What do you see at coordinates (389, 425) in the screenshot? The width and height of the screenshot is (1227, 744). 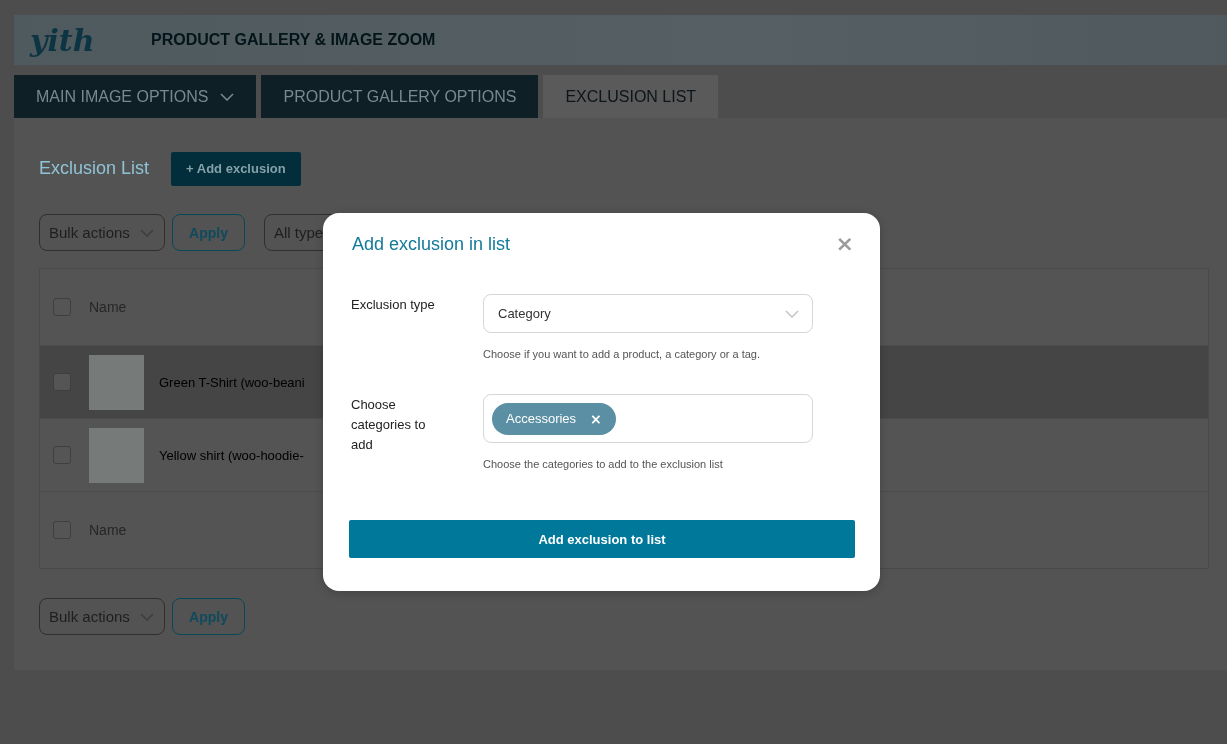 I see `field-label: Choose categories to add` at bounding box center [389, 425].